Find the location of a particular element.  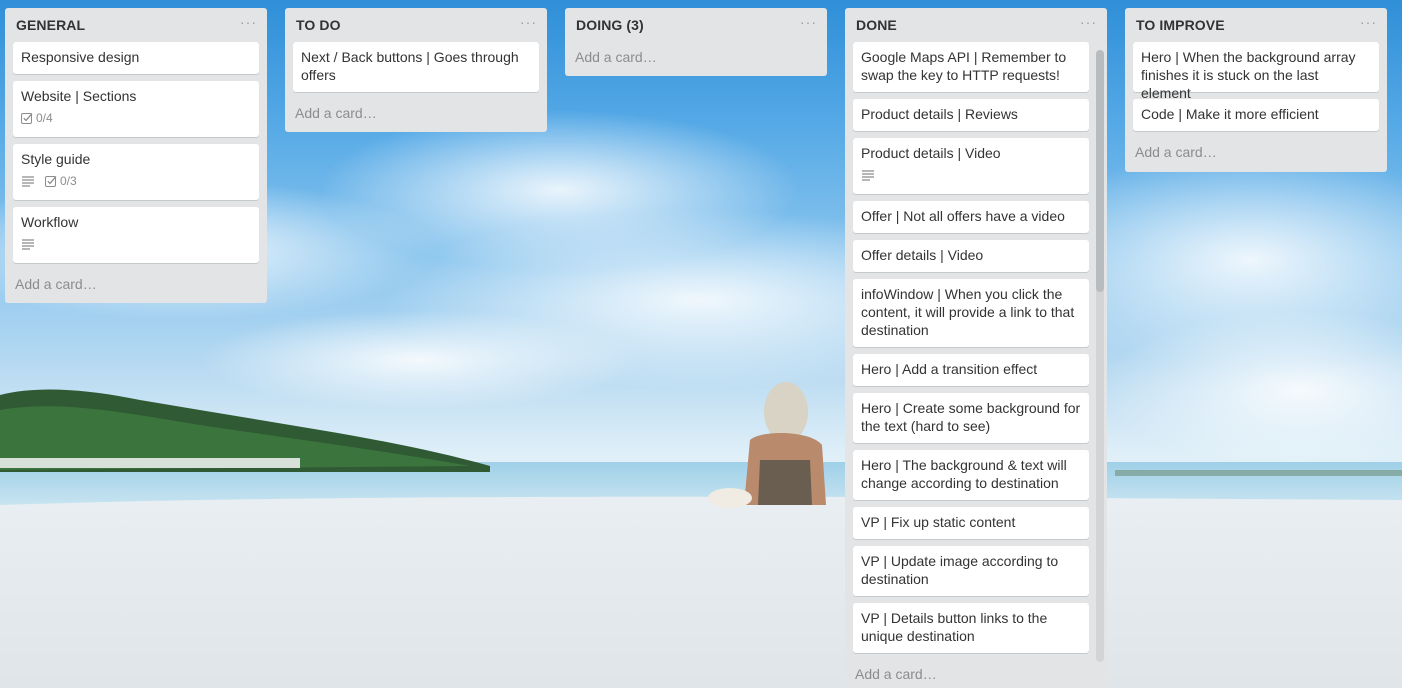

card-title: Workflow is located at coordinates (50, 222).